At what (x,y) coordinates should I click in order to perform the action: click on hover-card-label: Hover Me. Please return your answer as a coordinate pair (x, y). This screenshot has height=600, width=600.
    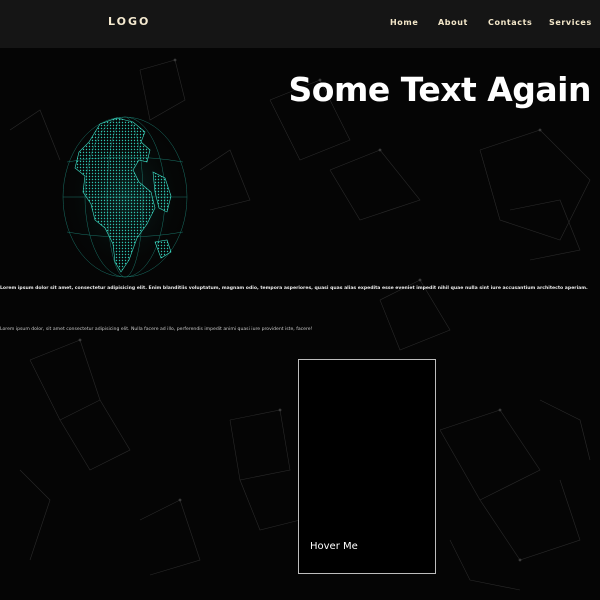
    Looking at the image, I should click on (334, 546).